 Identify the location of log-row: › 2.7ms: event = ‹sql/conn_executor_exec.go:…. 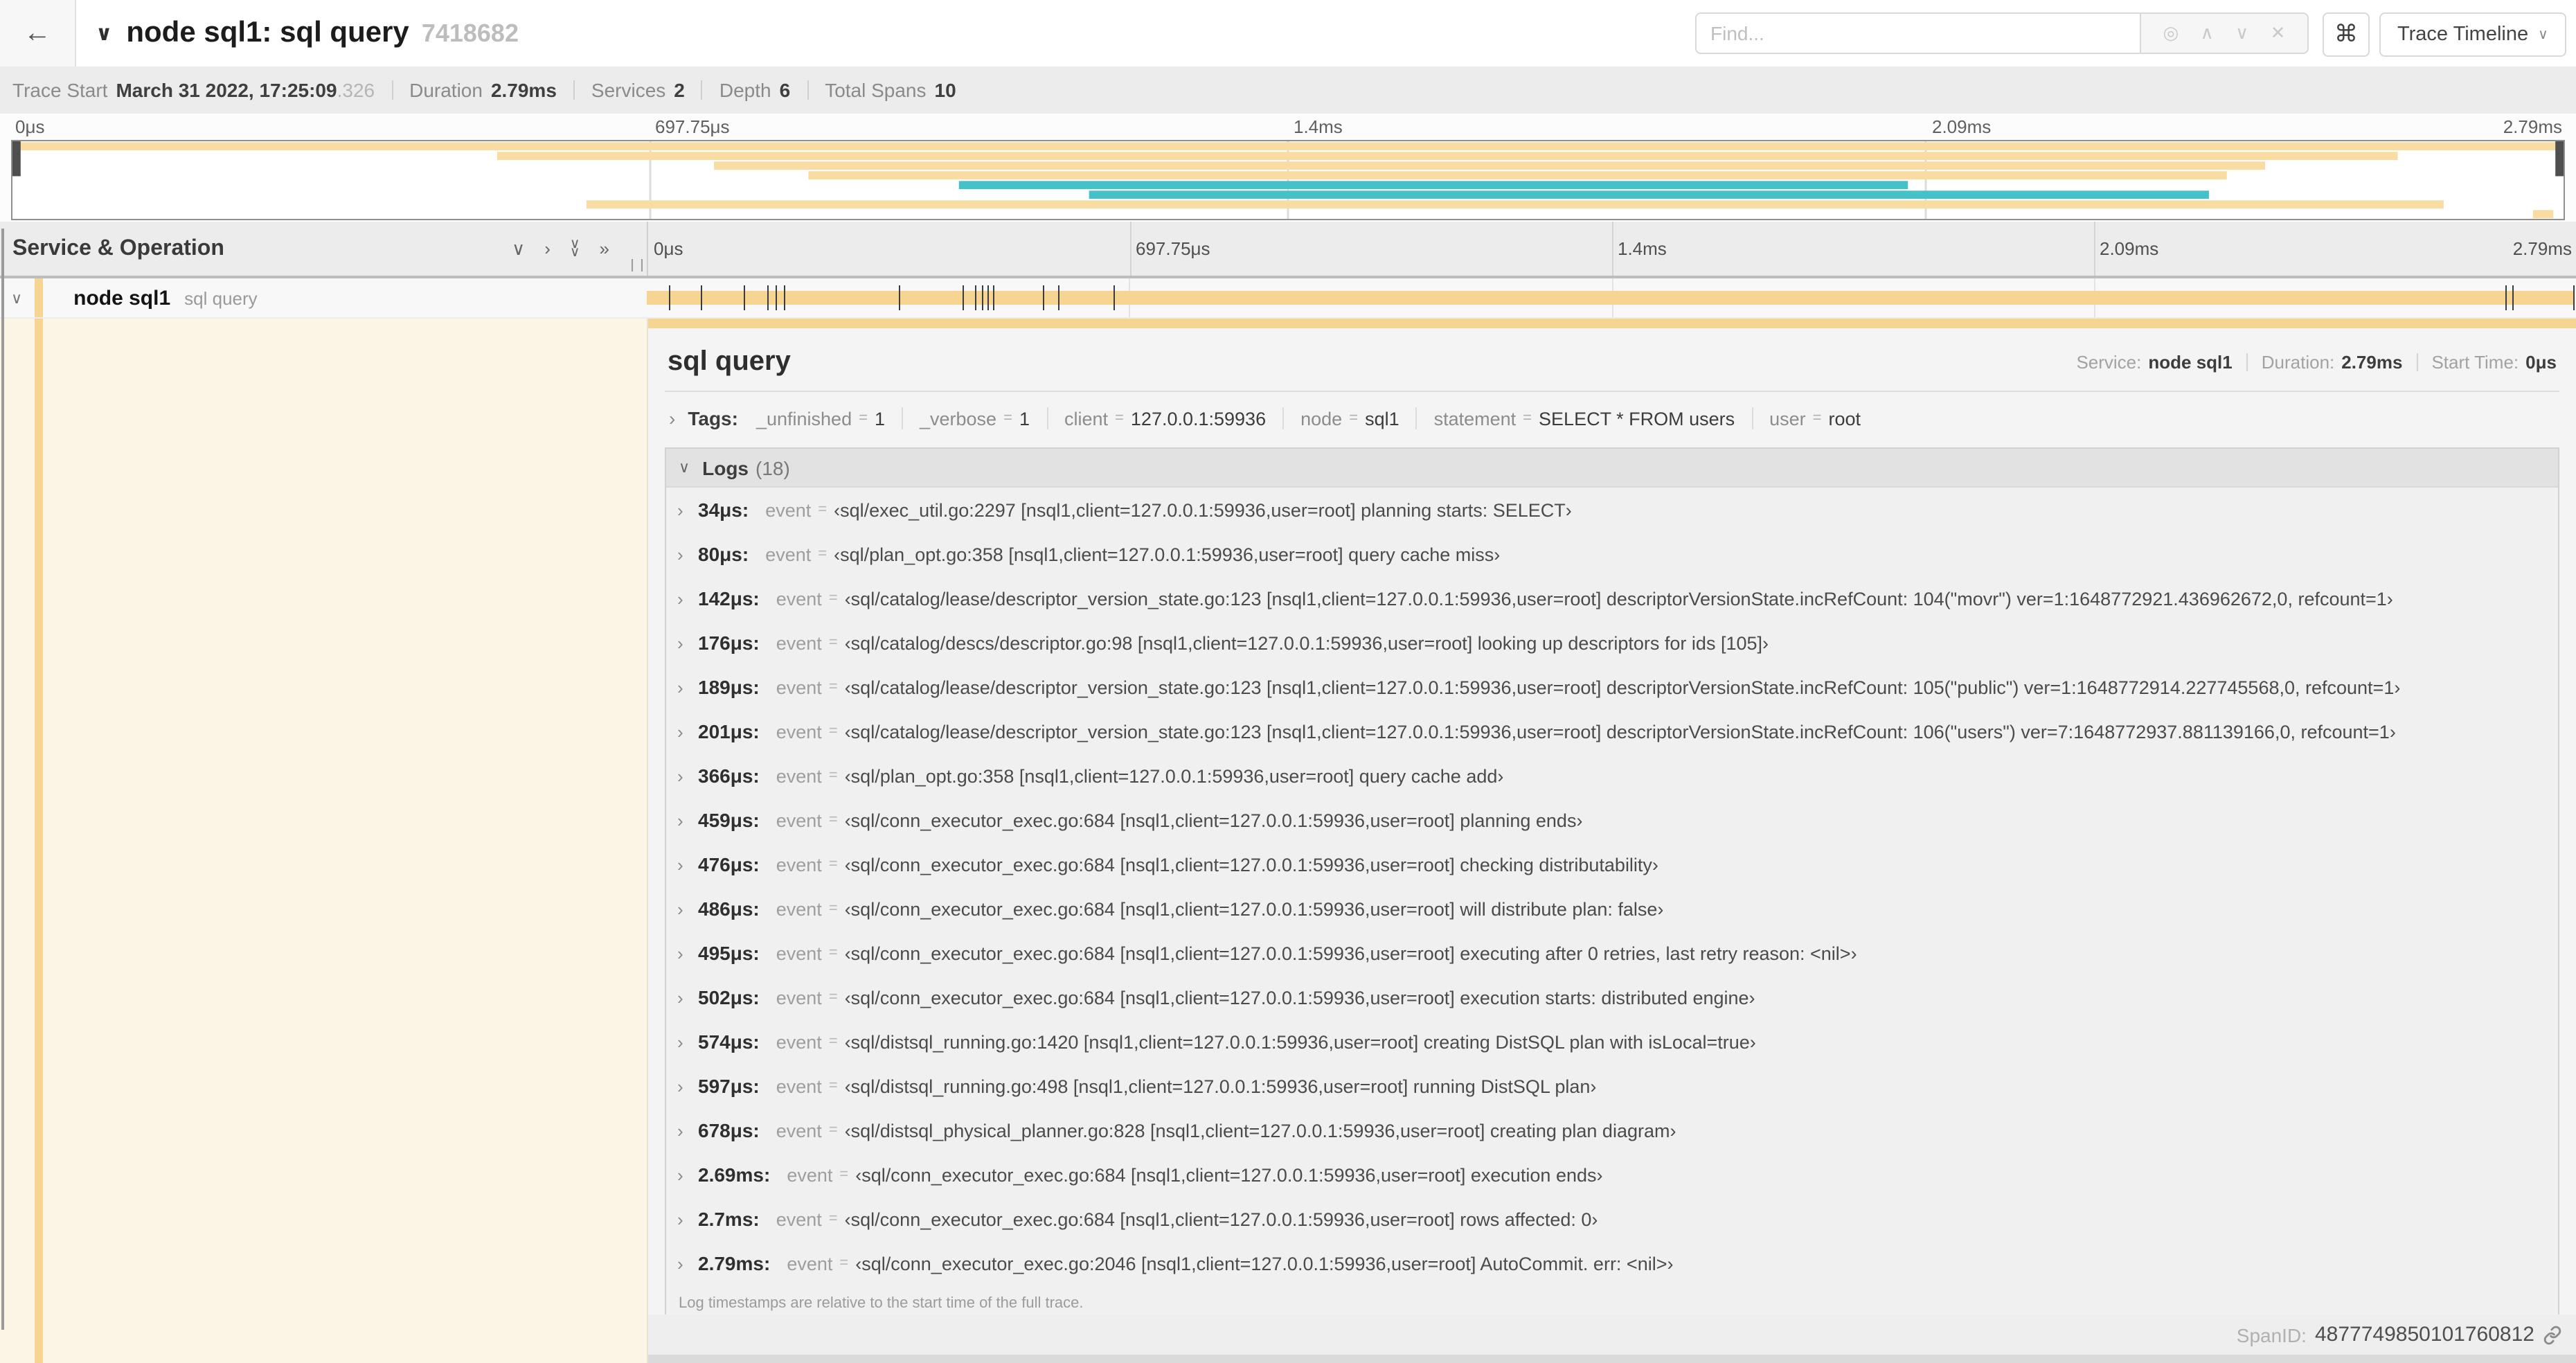
(1612, 1219).